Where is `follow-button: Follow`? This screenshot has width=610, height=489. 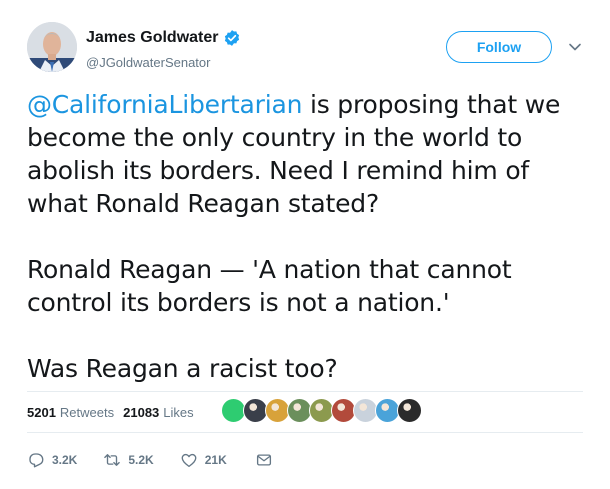
follow-button: Follow is located at coordinates (499, 47).